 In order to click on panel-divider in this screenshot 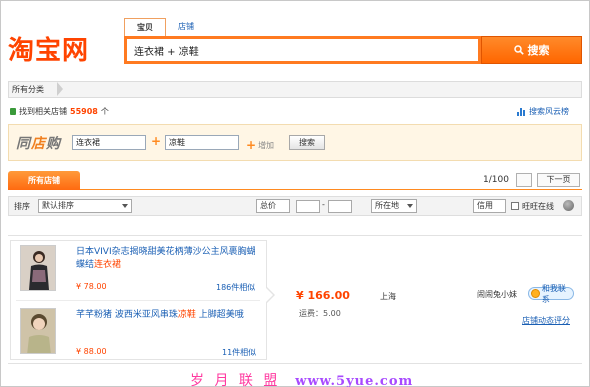, I will do `click(138, 300)`.